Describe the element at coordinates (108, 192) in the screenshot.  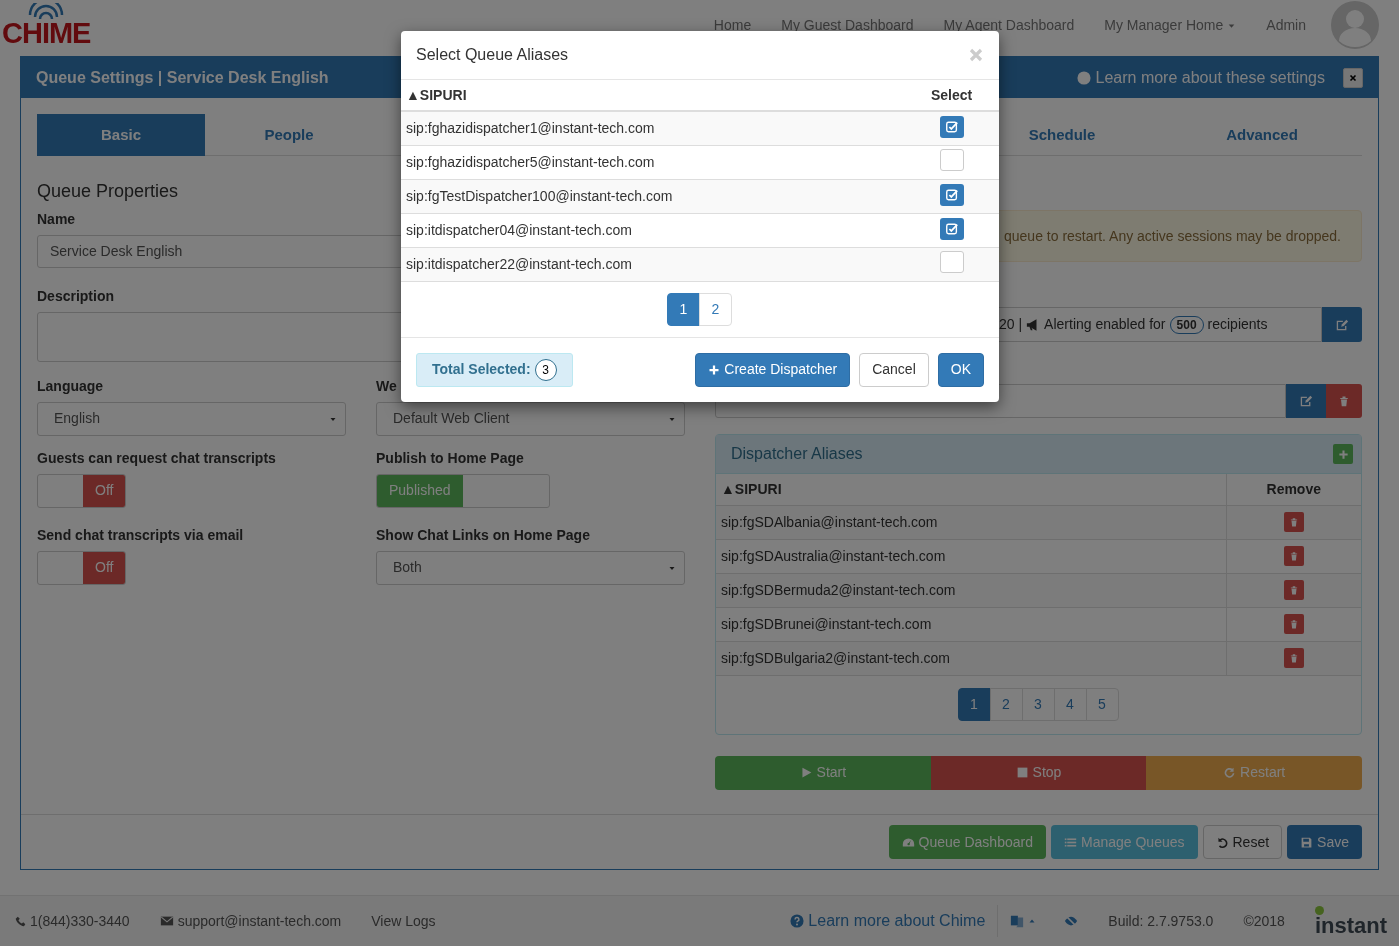
I see `section-title: Queue Properties` at that location.